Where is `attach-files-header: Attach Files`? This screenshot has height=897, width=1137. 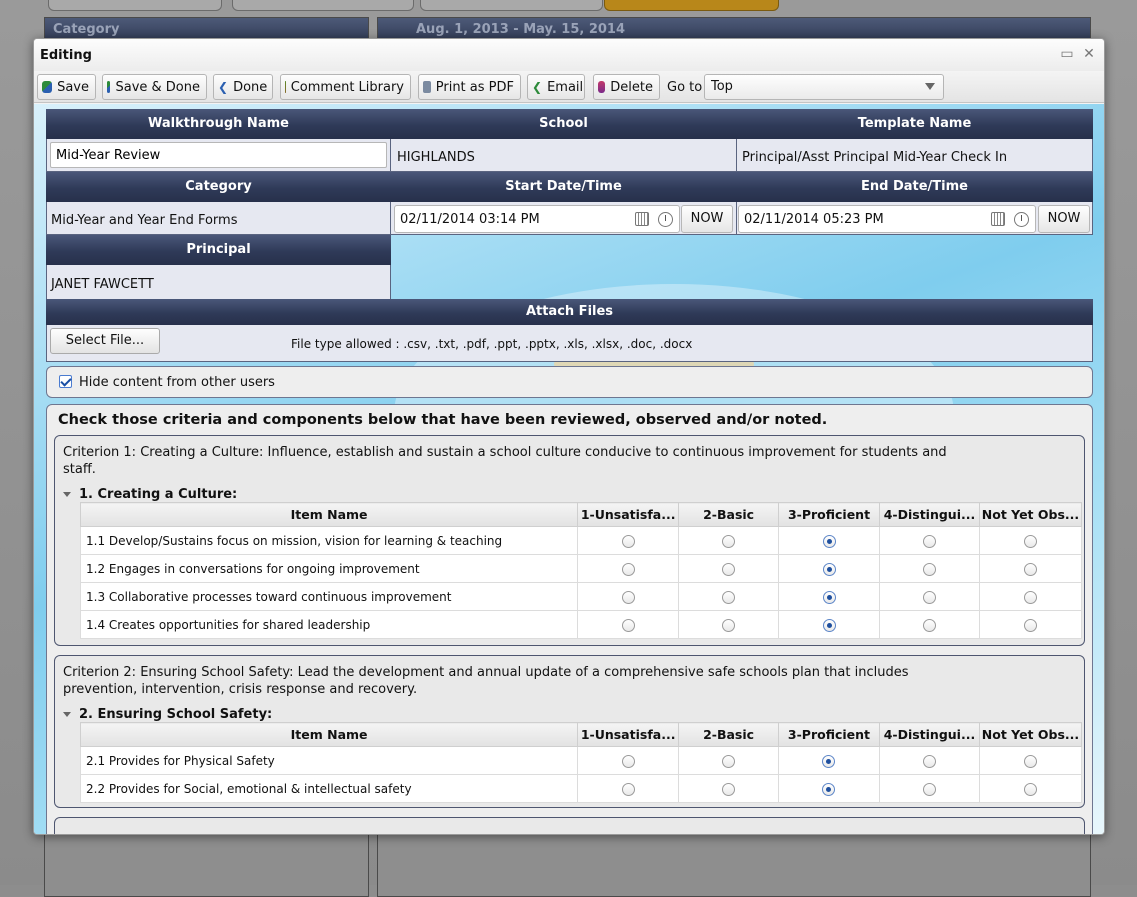
attach-files-header: Attach Files is located at coordinates (569, 312).